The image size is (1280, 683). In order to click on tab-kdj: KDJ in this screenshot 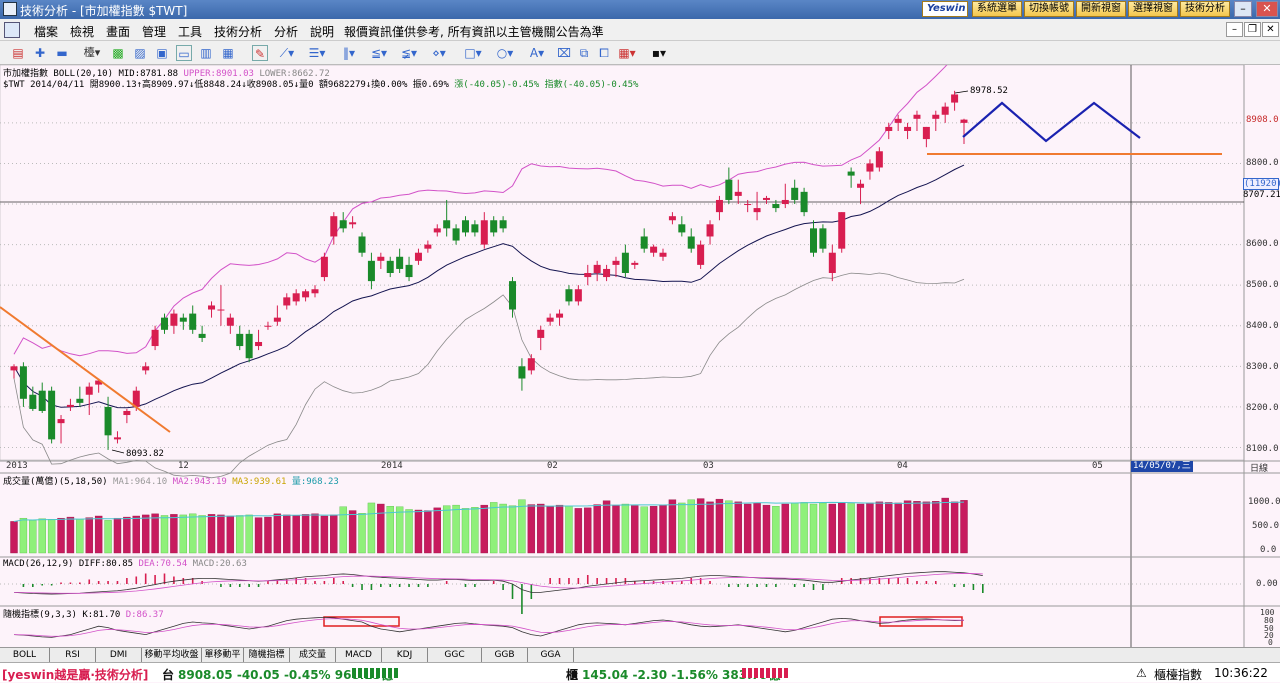, I will do `click(405, 655)`.